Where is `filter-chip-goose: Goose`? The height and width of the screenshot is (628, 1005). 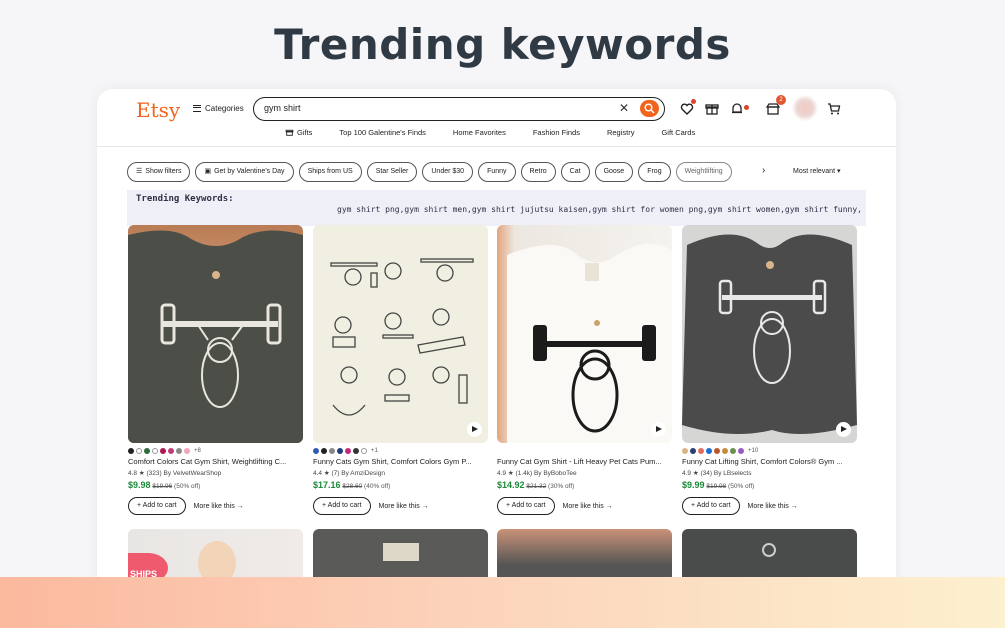
filter-chip-goose: Goose is located at coordinates (614, 172).